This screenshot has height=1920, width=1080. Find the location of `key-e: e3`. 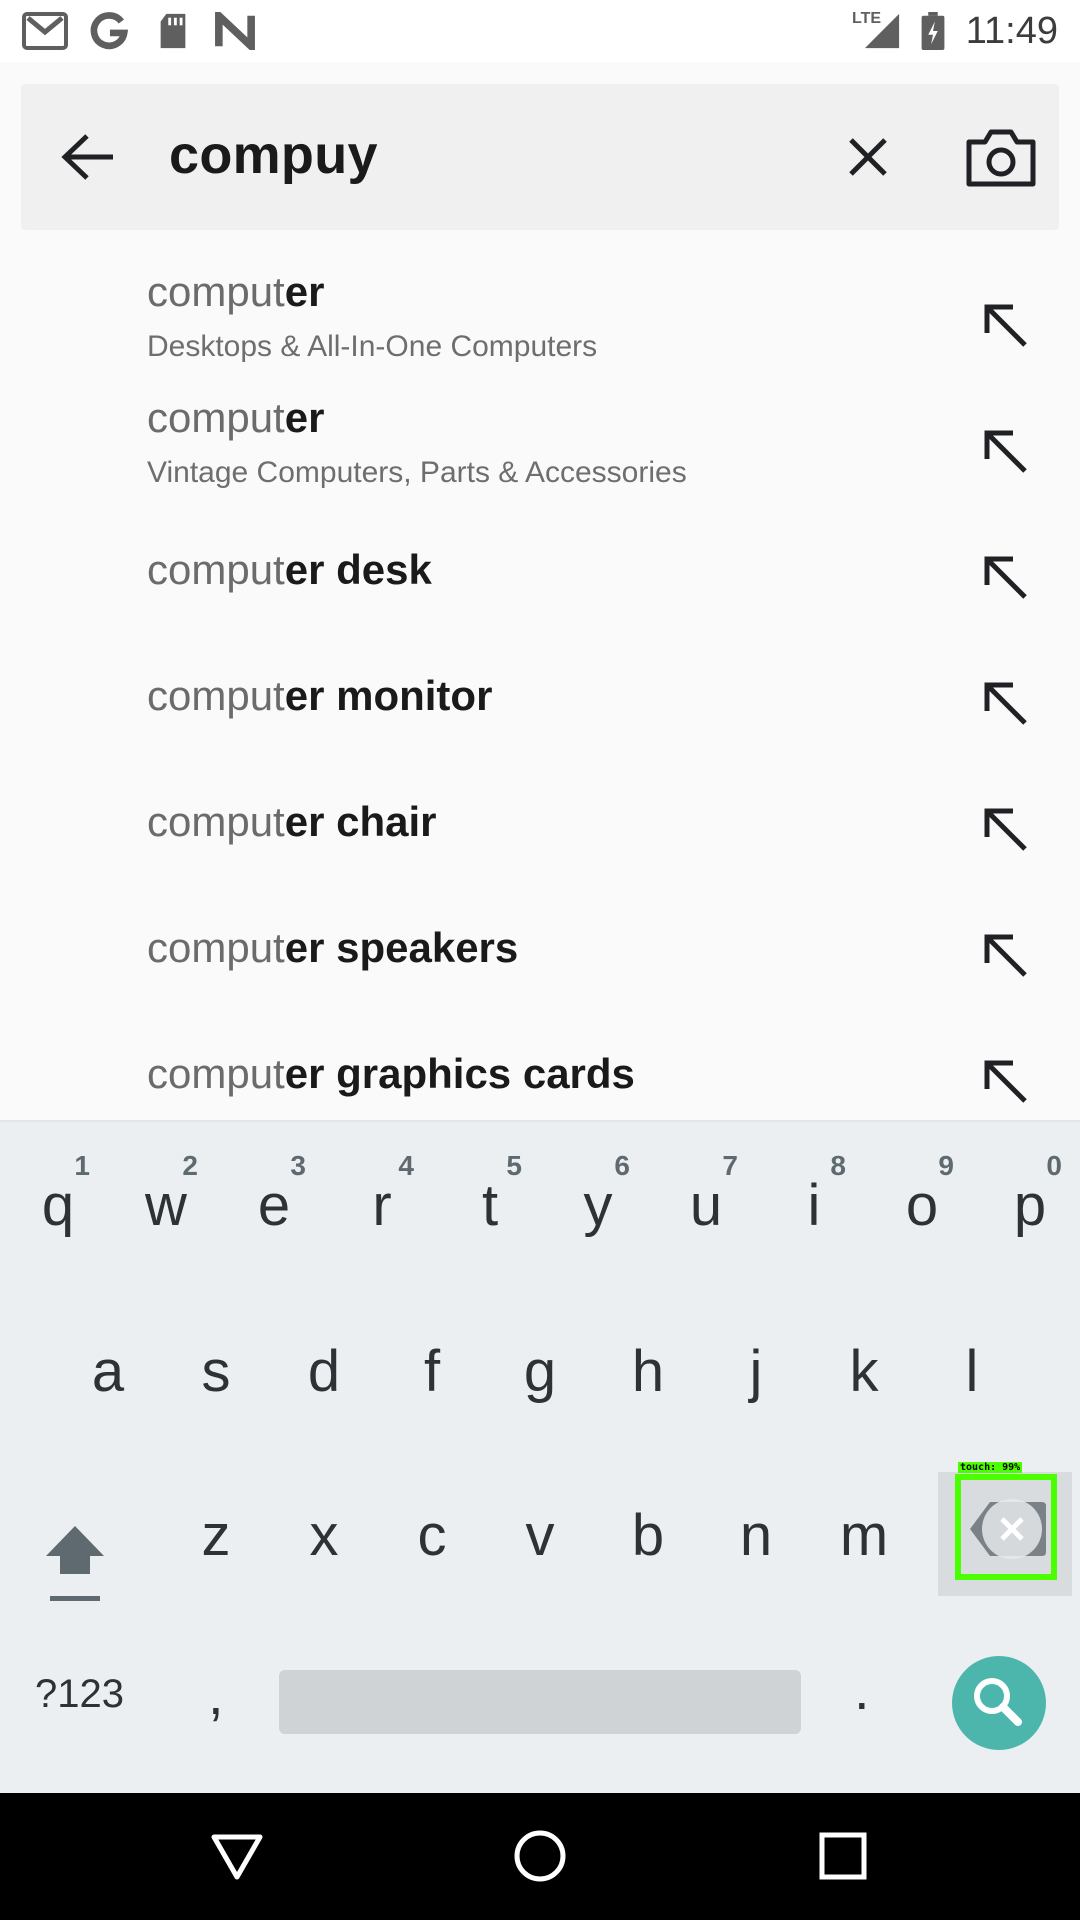

key-e: e3 is located at coordinates (274, 1194).